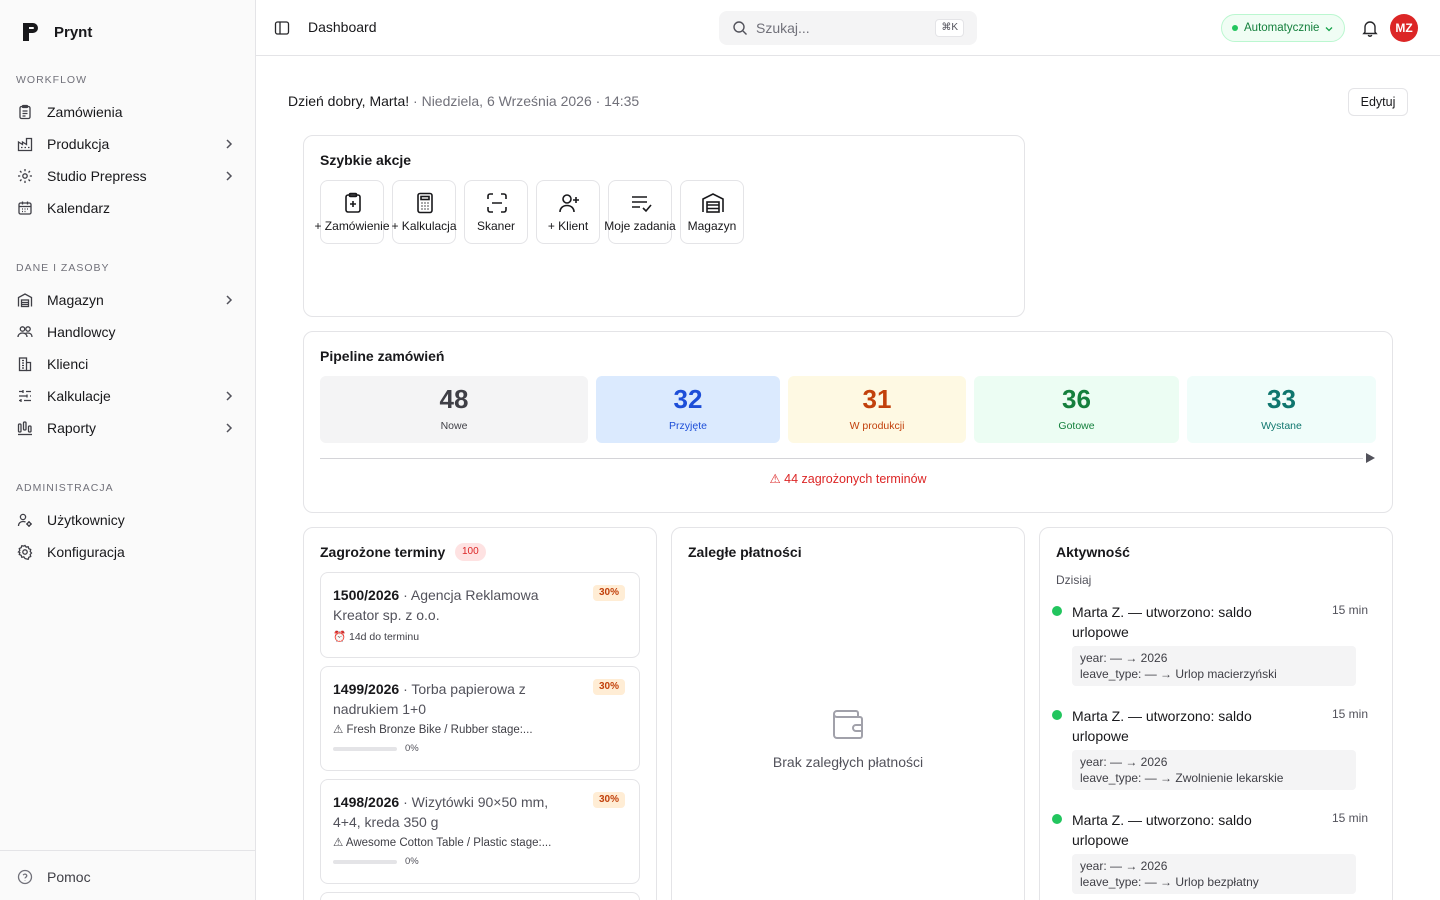 This screenshot has width=1440, height=900. What do you see at coordinates (73, 32) in the screenshot?
I see `app-name: Prynt` at bounding box center [73, 32].